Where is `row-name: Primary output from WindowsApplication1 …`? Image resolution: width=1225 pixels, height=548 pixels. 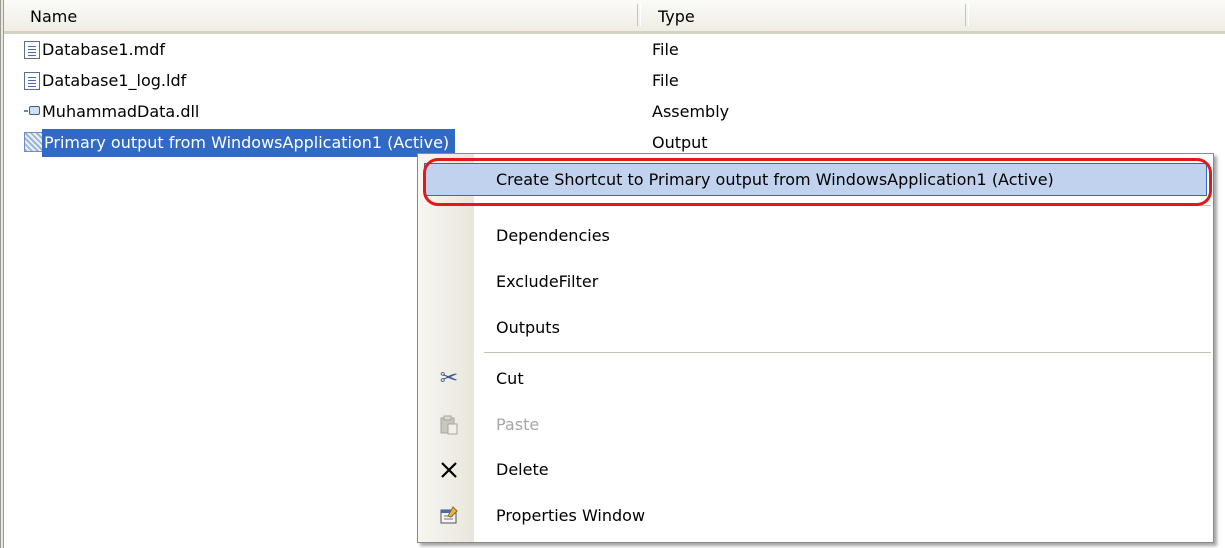 row-name: Primary output from WindowsApplication1 … is located at coordinates (249, 143).